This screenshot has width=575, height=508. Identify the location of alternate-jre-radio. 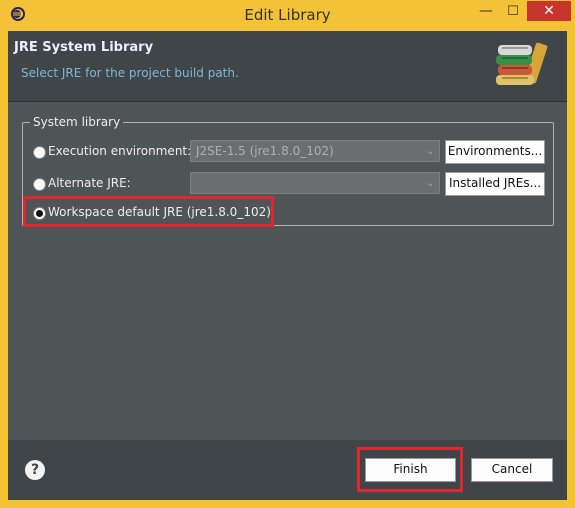
(39, 184).